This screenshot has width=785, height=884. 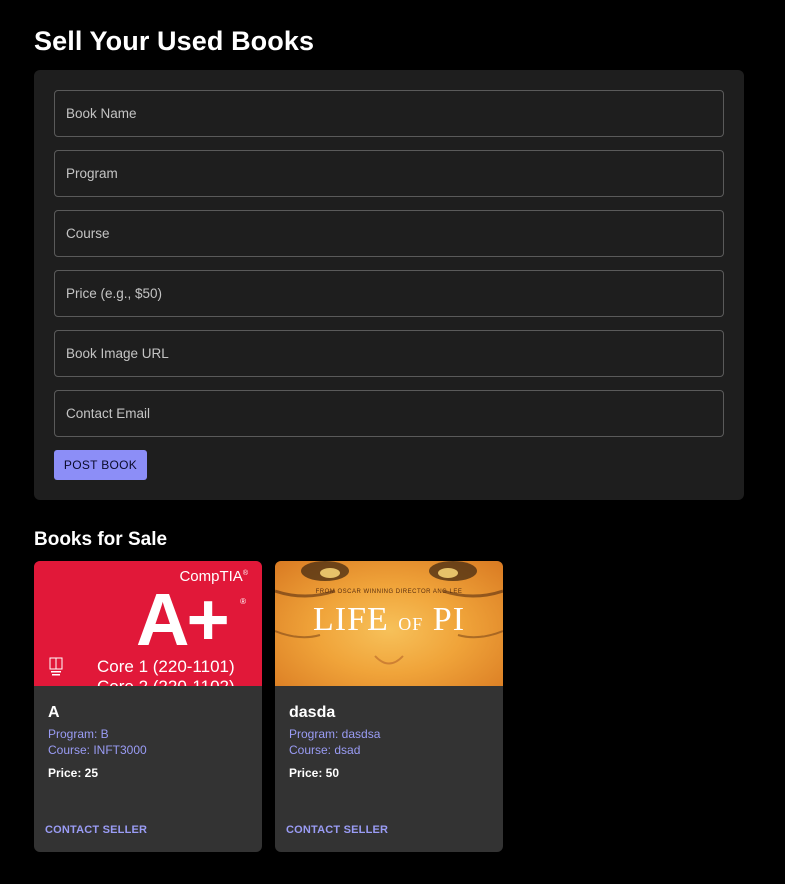 I want to click on price-field, so click(x=389, y=293).